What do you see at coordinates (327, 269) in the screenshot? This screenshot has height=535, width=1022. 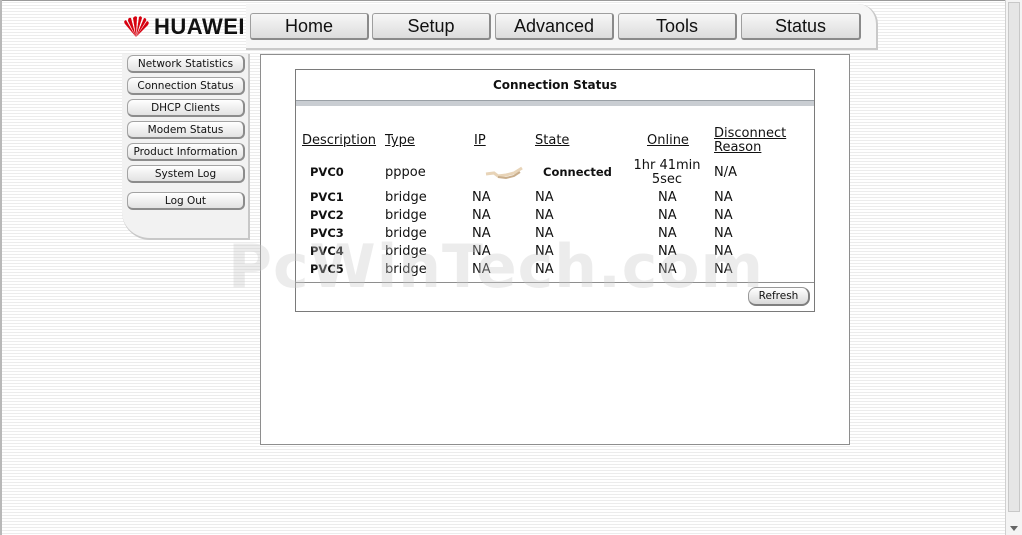 I see `table-row-description: PVC5` at bounding box center [327, 269].